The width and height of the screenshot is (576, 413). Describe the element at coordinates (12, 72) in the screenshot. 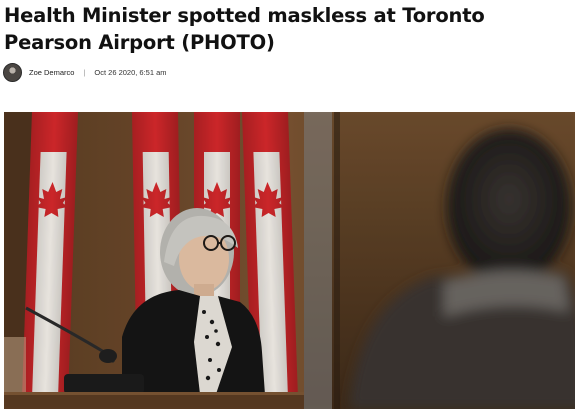

I see `author-avatar` at that location.